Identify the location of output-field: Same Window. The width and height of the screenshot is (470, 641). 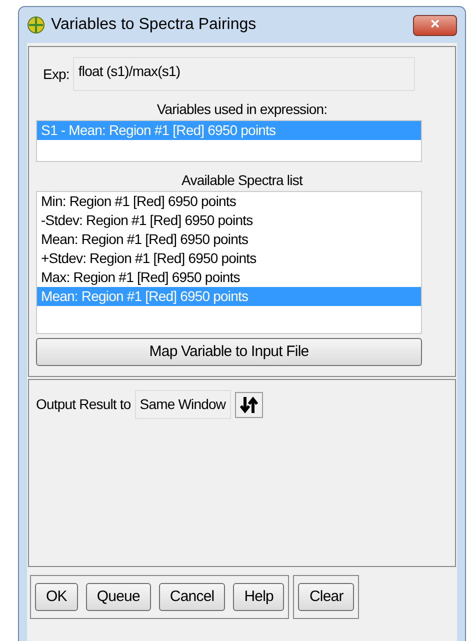
(182, 404).